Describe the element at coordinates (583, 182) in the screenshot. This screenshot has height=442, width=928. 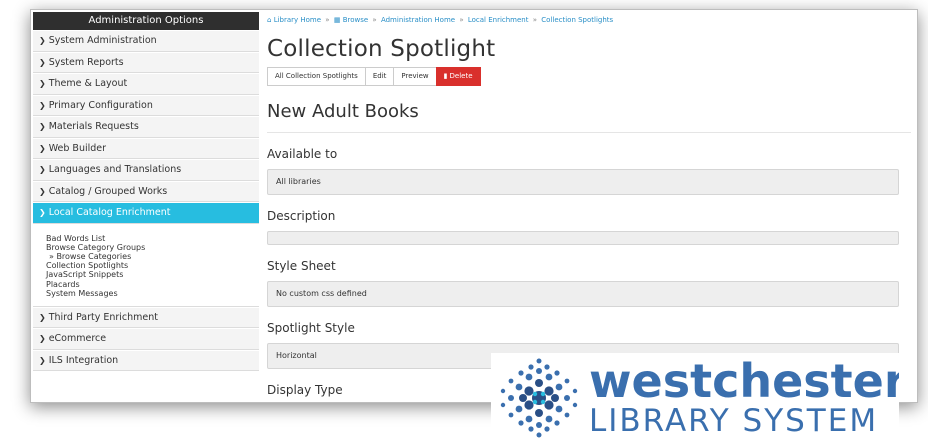
I see `available-to-value: All libraries` at that location.